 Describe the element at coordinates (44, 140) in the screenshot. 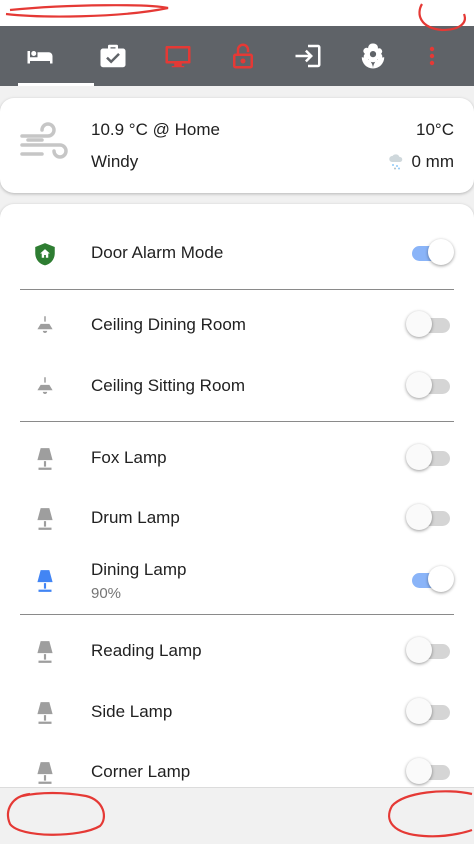

I see `wind-icon` at that location.